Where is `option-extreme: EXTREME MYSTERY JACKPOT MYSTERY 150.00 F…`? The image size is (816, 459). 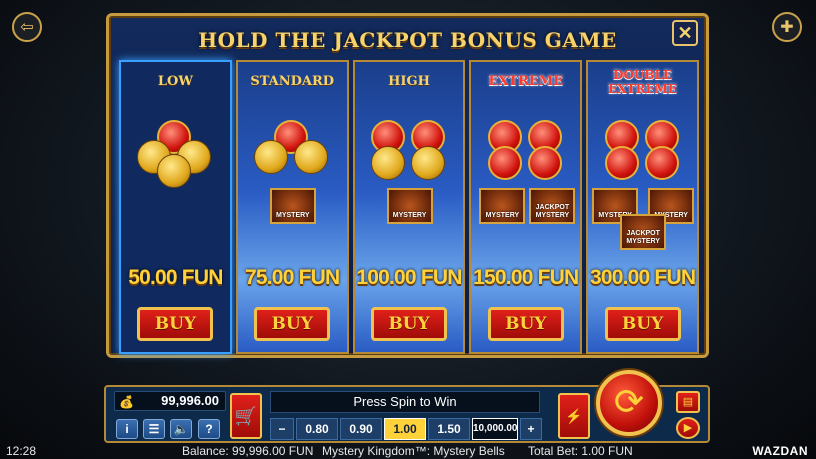 option-extreme: EXTREME MYSTERY JACKPOT MYSTERY 150.00 F… is located at coordinates (526, 207).